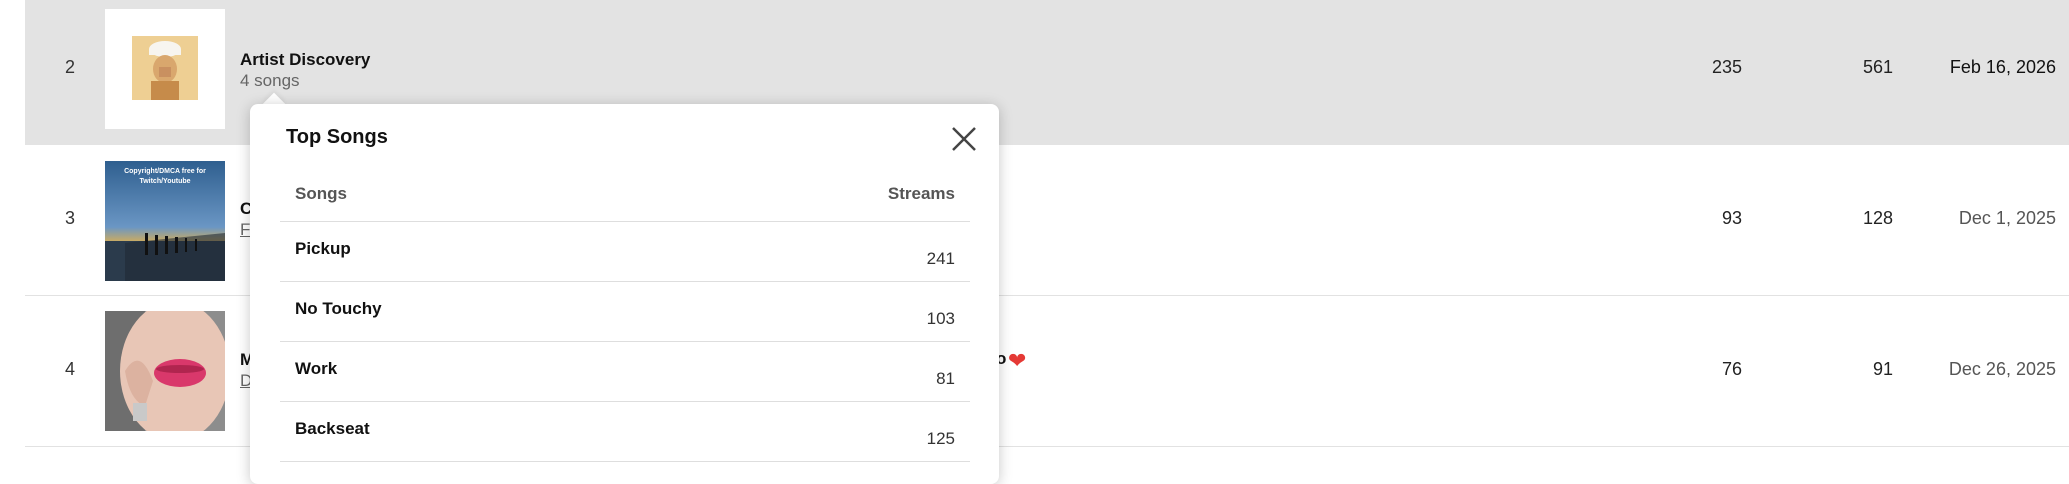  Describe the element at coordinates (1877, 218) in the screenshot. I see `row-stat-b: 128` at that location.